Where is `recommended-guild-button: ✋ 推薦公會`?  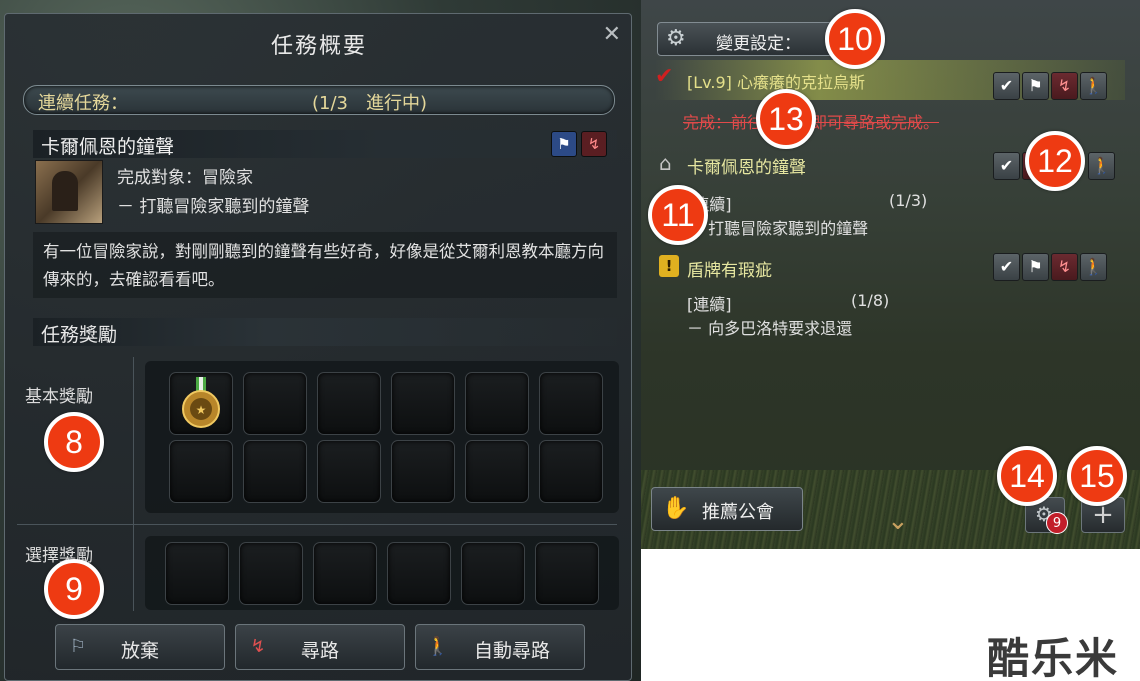 recommended-guild-button: ✋ 推薦公會 is located at coordinates (727, 509).